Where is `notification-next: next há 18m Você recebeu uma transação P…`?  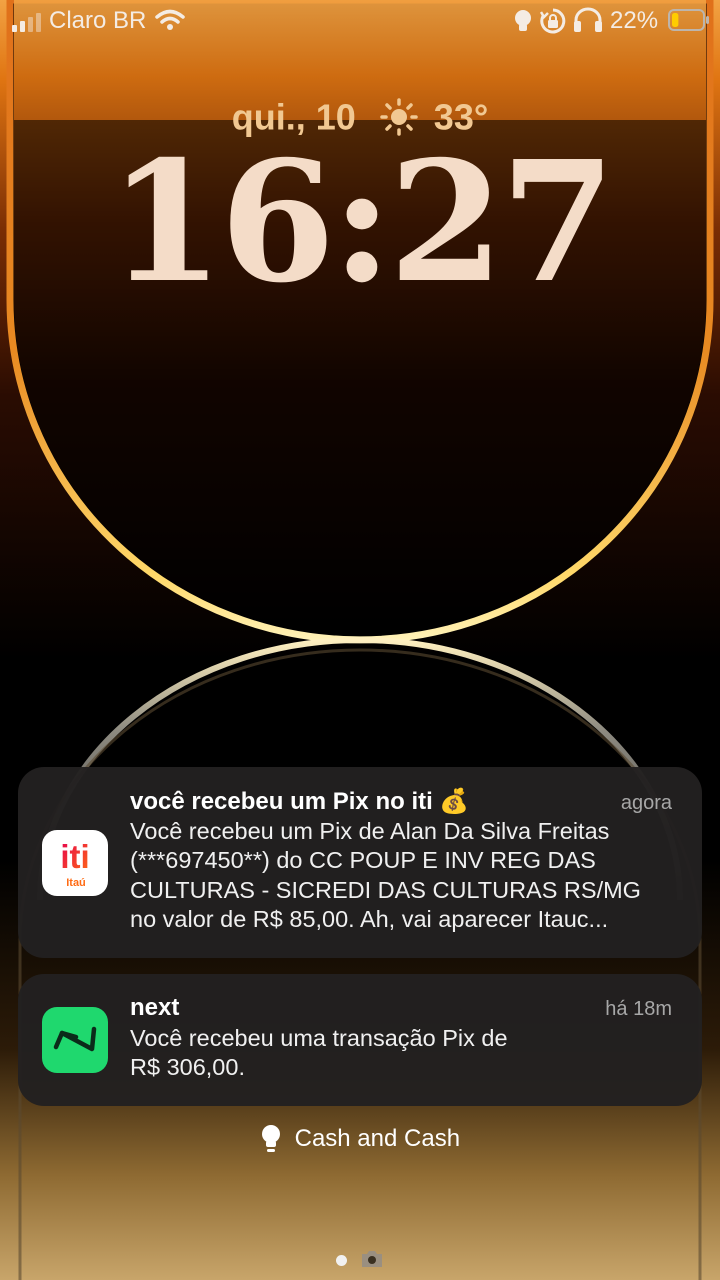
notification-next: next há 18m Você recebeu uma transação P… is located at coordinates (360, 1040).